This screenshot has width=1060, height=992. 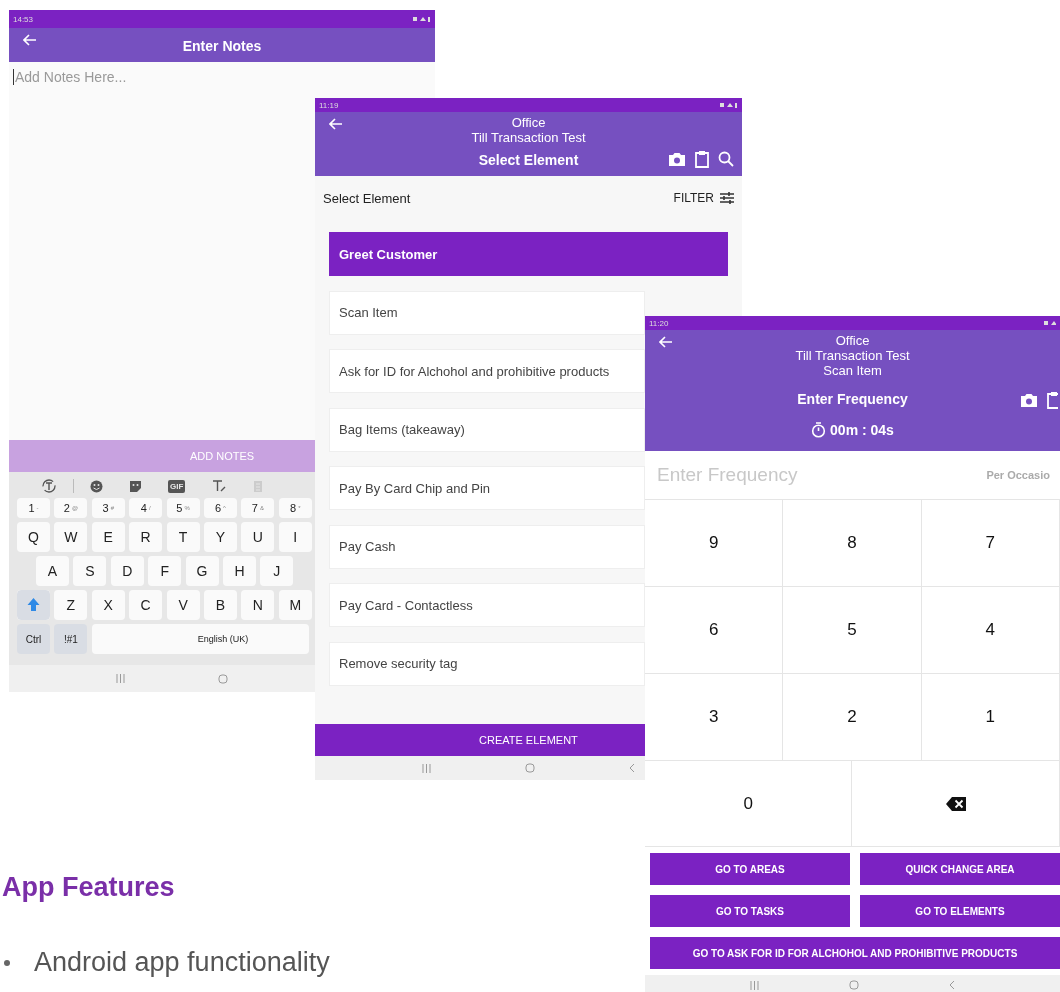 I want to click on status-time: 11:20, so click(x=659, y=323).